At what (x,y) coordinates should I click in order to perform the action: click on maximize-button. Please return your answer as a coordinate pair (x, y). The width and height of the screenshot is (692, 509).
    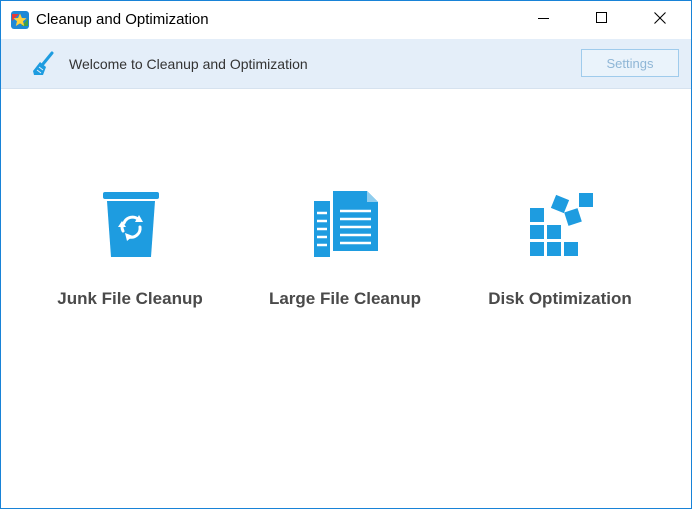
    Looking at the image, I should click on (602, 20).